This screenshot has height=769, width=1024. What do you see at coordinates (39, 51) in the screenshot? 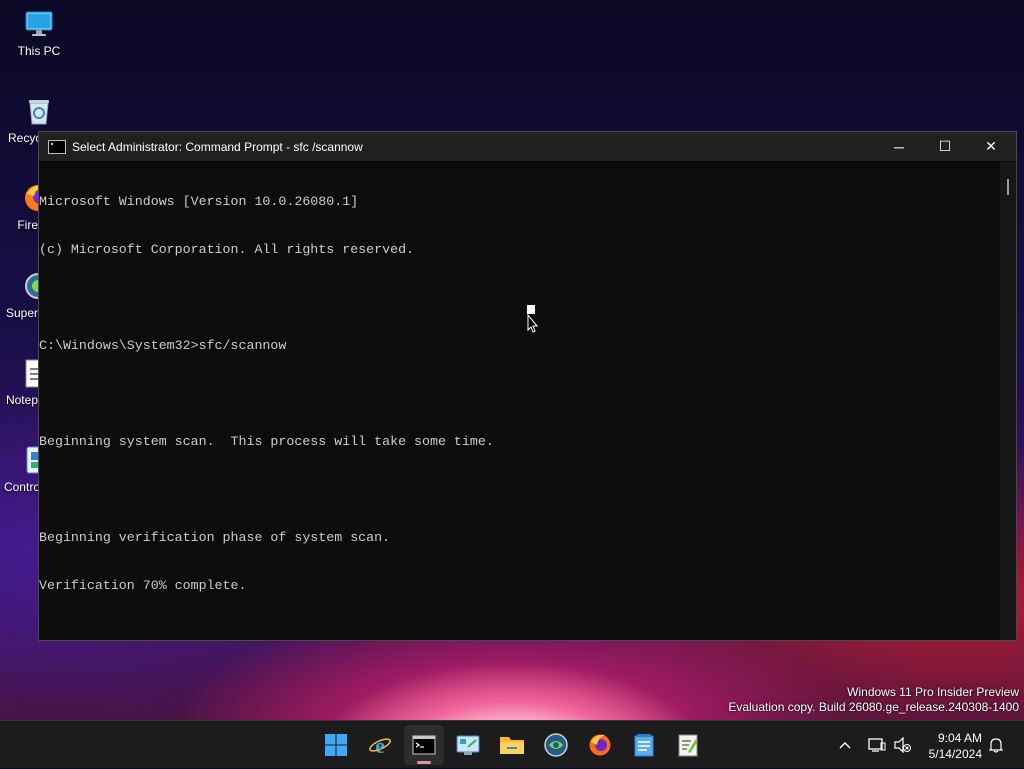
I see `desktop-icon-label: This PC` at bounding box center [39, 51].